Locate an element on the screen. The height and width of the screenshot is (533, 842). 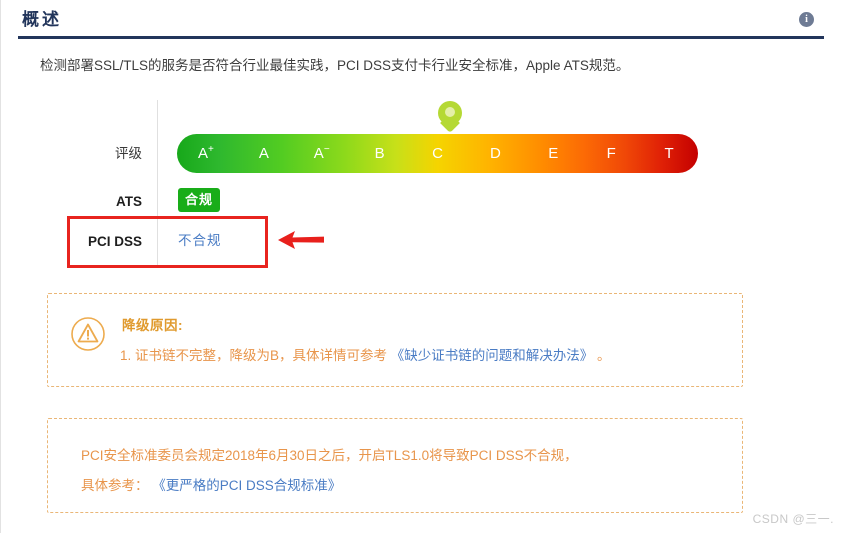
grade-cell-d: D is located at coordinates (495, 154).